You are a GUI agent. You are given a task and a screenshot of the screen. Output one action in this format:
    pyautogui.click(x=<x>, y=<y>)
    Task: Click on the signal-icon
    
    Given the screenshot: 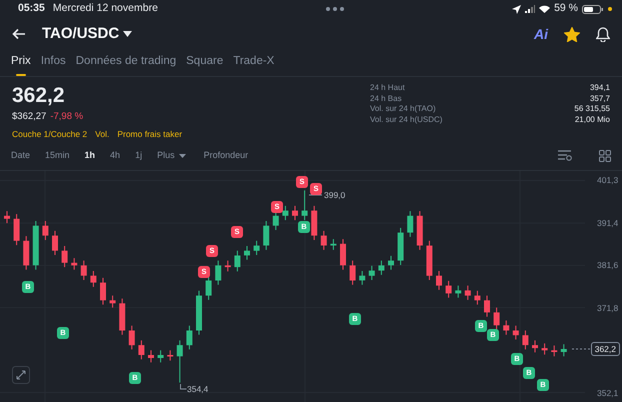 What is the action you would take?
    pyautogui.click(x=530, y=9)
    